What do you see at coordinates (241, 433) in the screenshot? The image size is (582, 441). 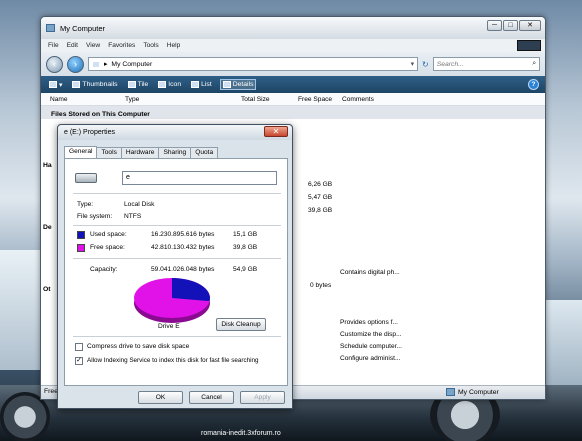 I see `watermark-text: romania-inedit.3xforum.ro` at bounding box center [241, 433].